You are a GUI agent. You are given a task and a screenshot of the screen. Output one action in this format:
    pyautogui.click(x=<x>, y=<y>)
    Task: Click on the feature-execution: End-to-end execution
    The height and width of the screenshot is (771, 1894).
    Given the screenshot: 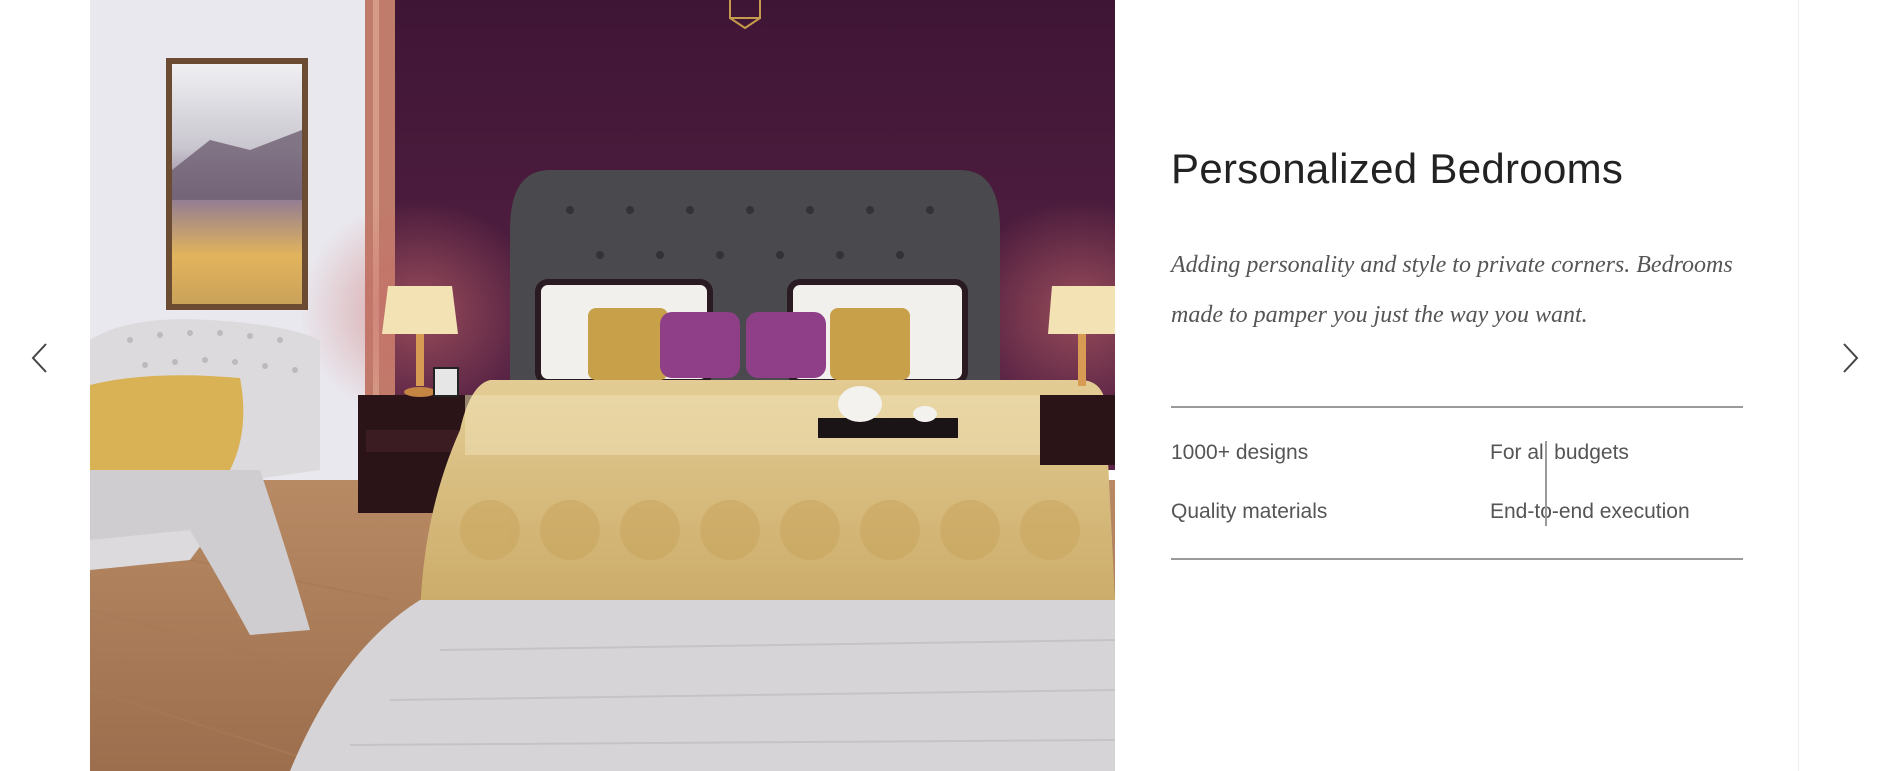 What is the action you would take?
    pyautogui.click(x=1590, y=511)
    